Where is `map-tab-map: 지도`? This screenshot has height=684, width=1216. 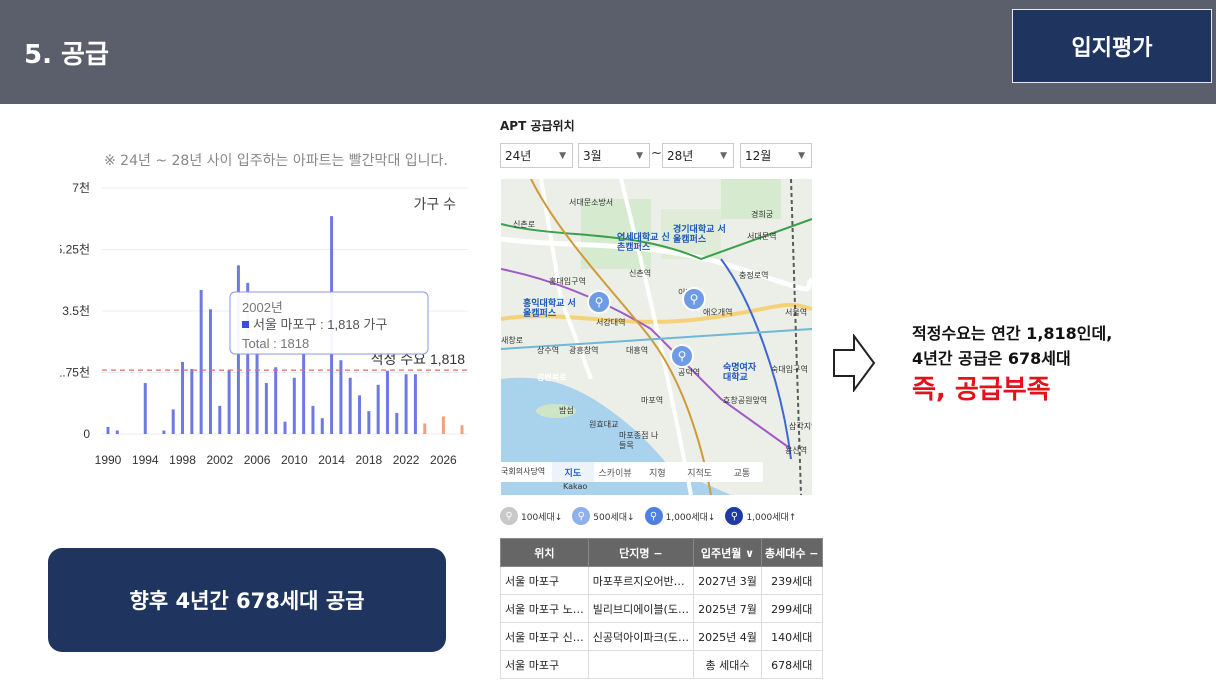
map-tab-map: 지도 is located at coordinates (572, 472).